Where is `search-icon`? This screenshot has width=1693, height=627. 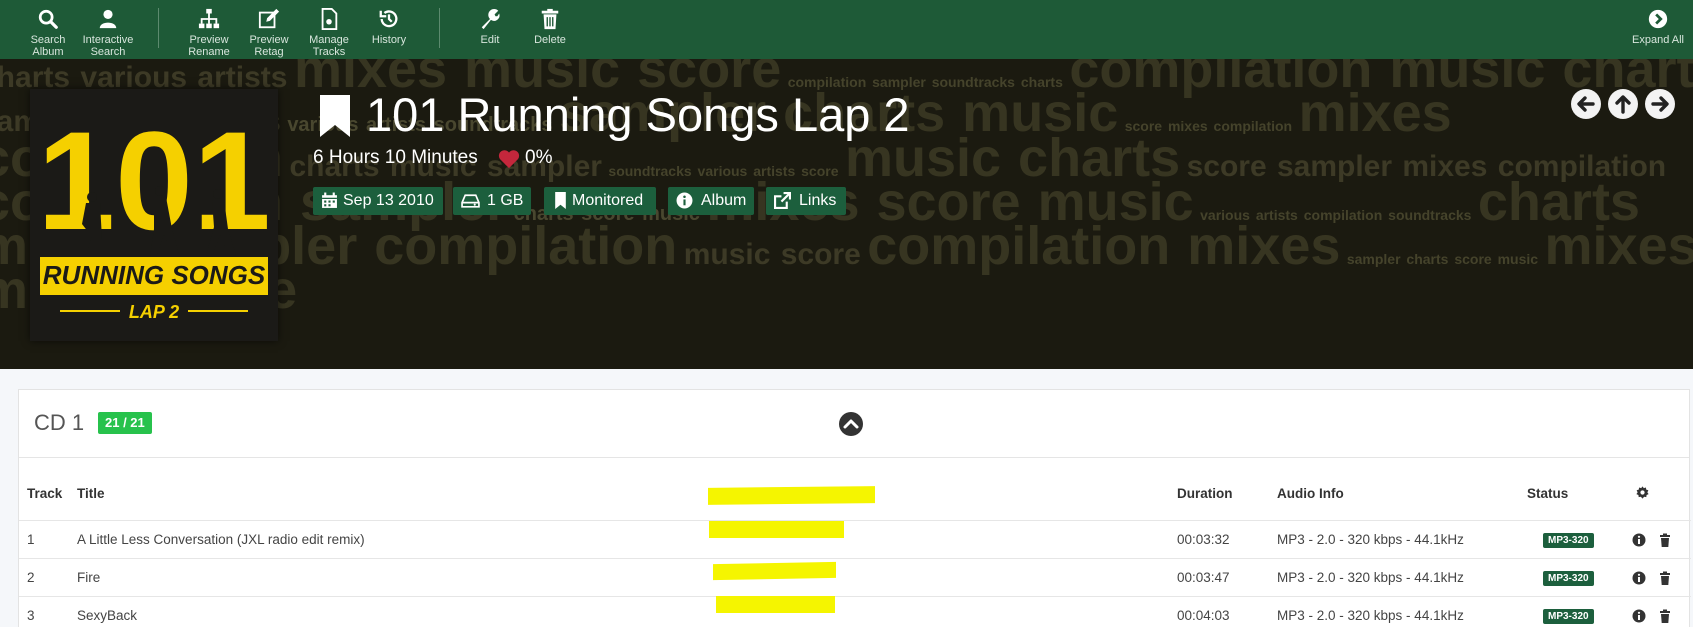
search-icon is located at coordinates (48, 19).